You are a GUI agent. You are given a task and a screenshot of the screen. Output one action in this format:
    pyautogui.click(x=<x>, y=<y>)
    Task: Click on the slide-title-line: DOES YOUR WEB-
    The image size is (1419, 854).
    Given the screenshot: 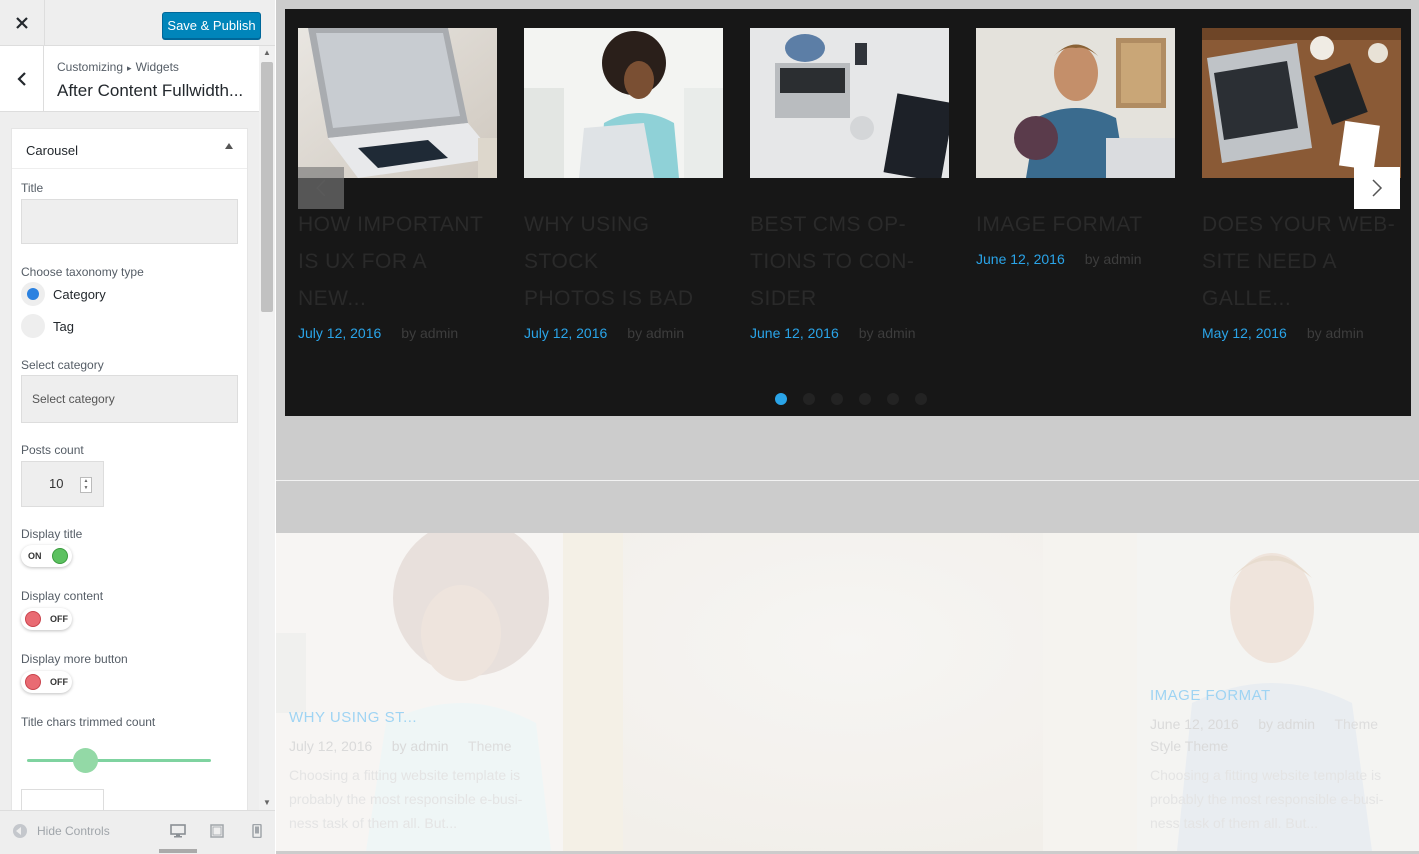 What is the action you would take?
    pyautogui.click(x=1299, y=224)
    